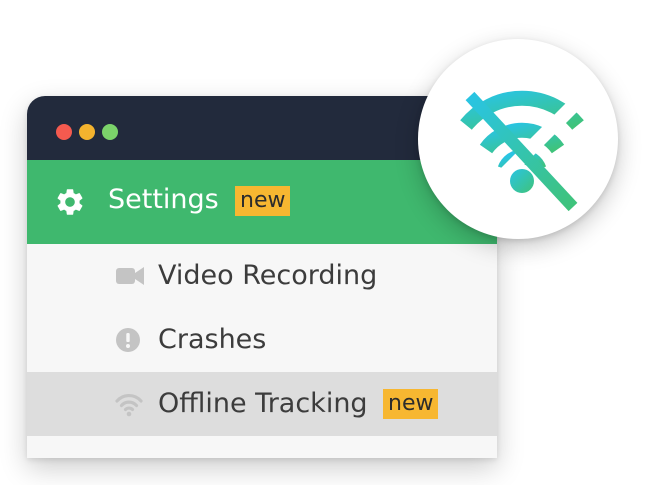 This screenshot has height=485, width=655. I want to click on menu-item-label: Crashes, so click(212, 339).